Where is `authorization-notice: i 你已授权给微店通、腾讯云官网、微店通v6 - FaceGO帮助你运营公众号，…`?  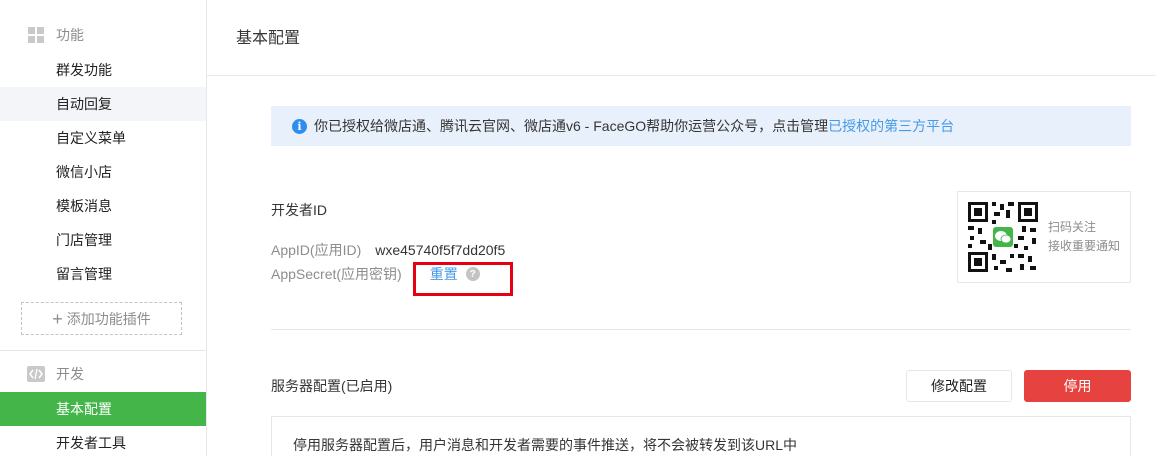 authorization-notice: i 你已授权给微店通、腾讯云官网、微店通v6 - FaceGO帮助你运营公众号，… is located at coordinates (701, 126).